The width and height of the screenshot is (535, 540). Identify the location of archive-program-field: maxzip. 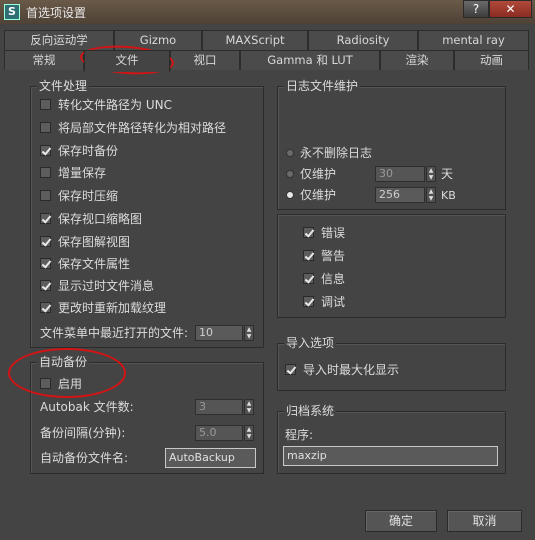
(390, 456).